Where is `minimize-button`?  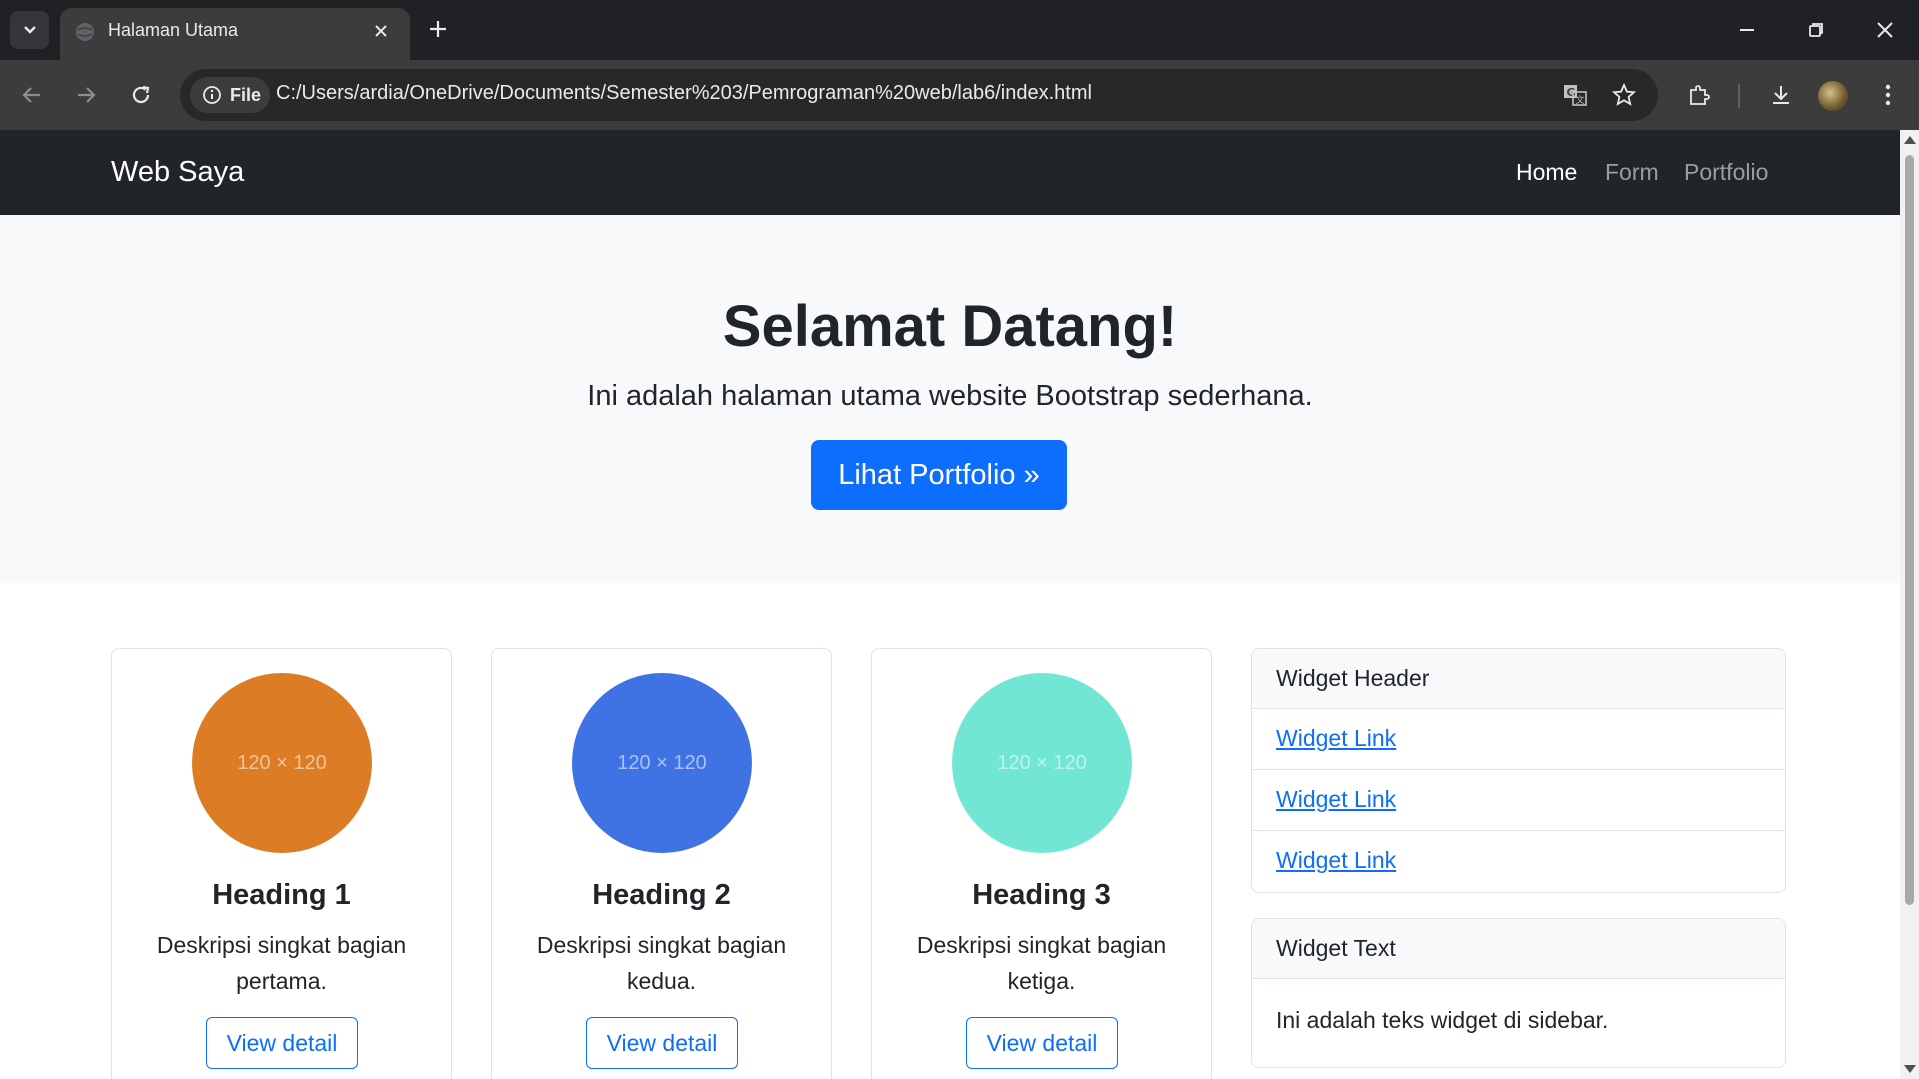 minimize-button is located at coordinates (1747, 30).